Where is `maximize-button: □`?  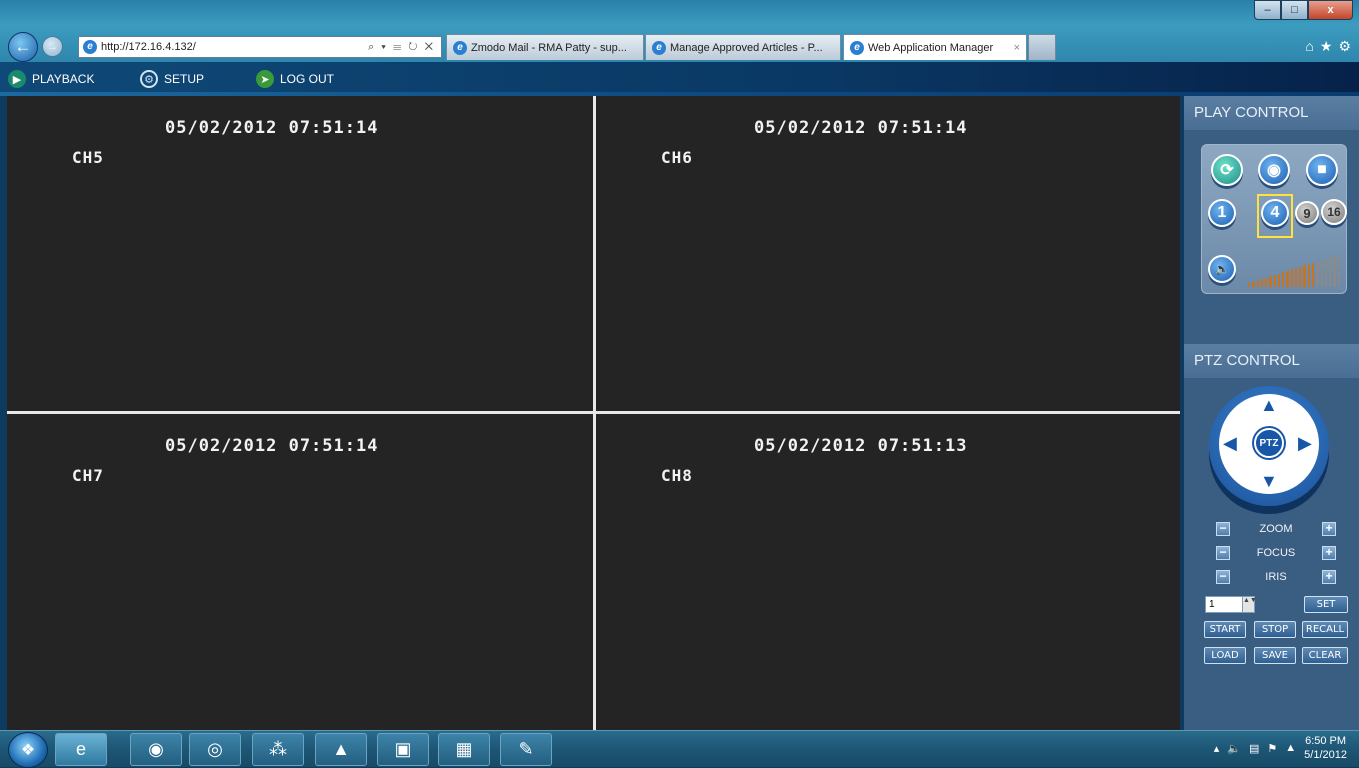 maximize-button: □ is located at coordinates (1294, 10).